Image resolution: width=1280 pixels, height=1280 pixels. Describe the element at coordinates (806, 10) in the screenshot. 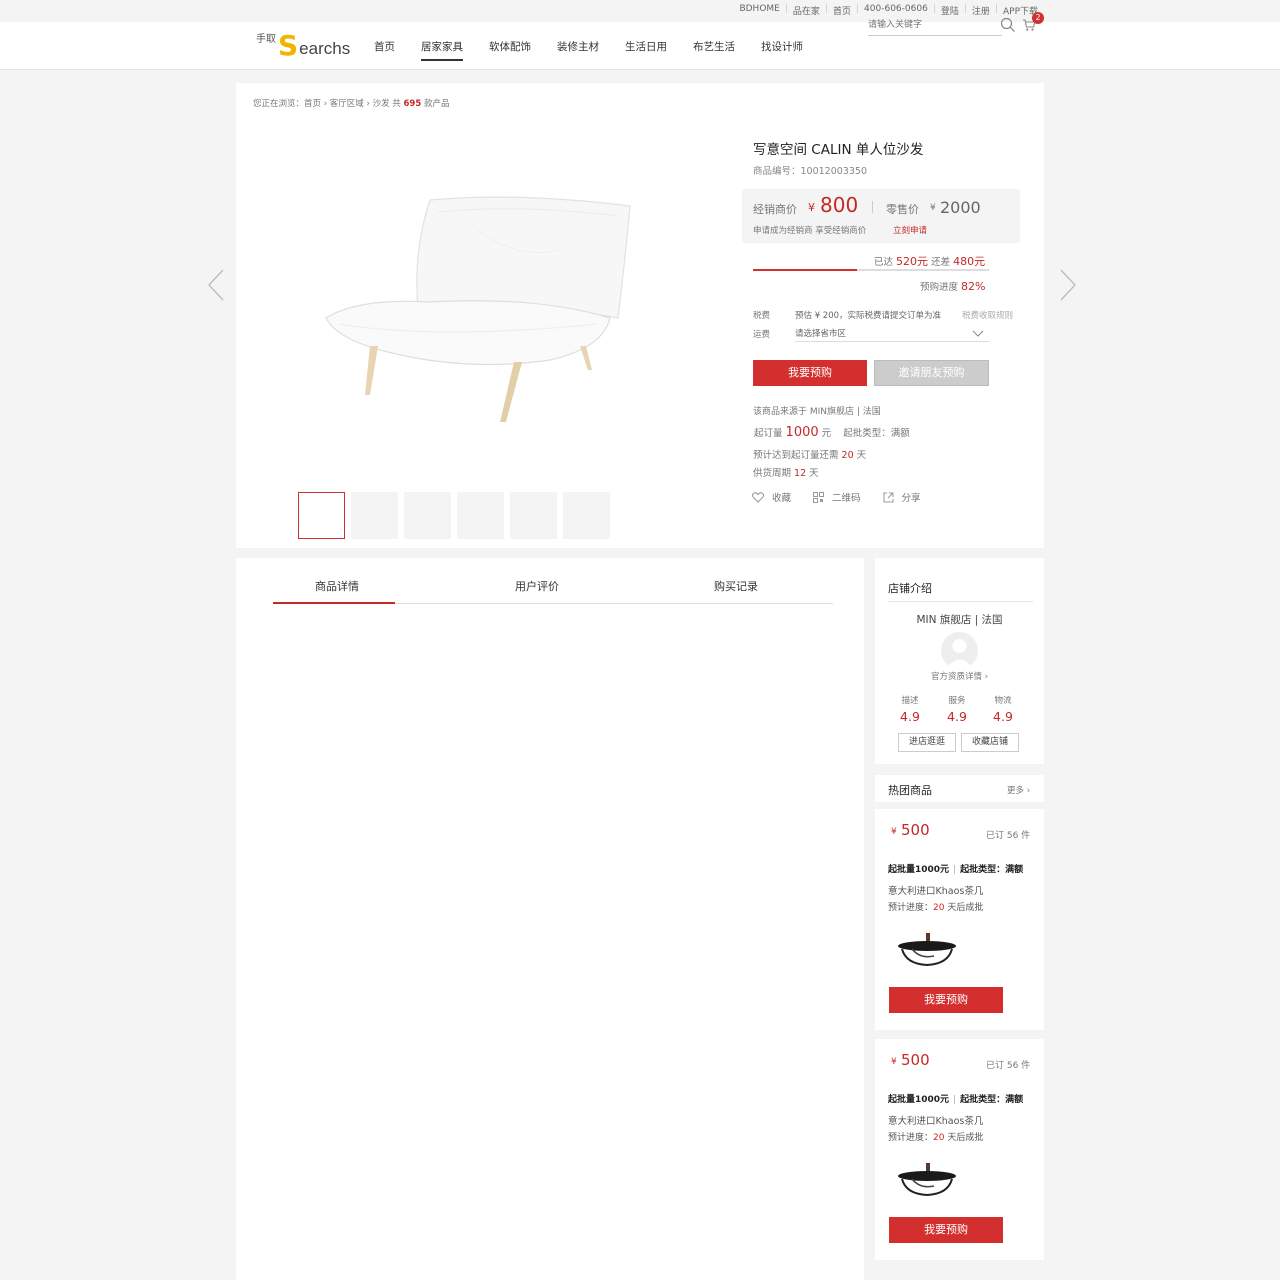

I see `top-link-pinzaijia: 品在家` at that location.